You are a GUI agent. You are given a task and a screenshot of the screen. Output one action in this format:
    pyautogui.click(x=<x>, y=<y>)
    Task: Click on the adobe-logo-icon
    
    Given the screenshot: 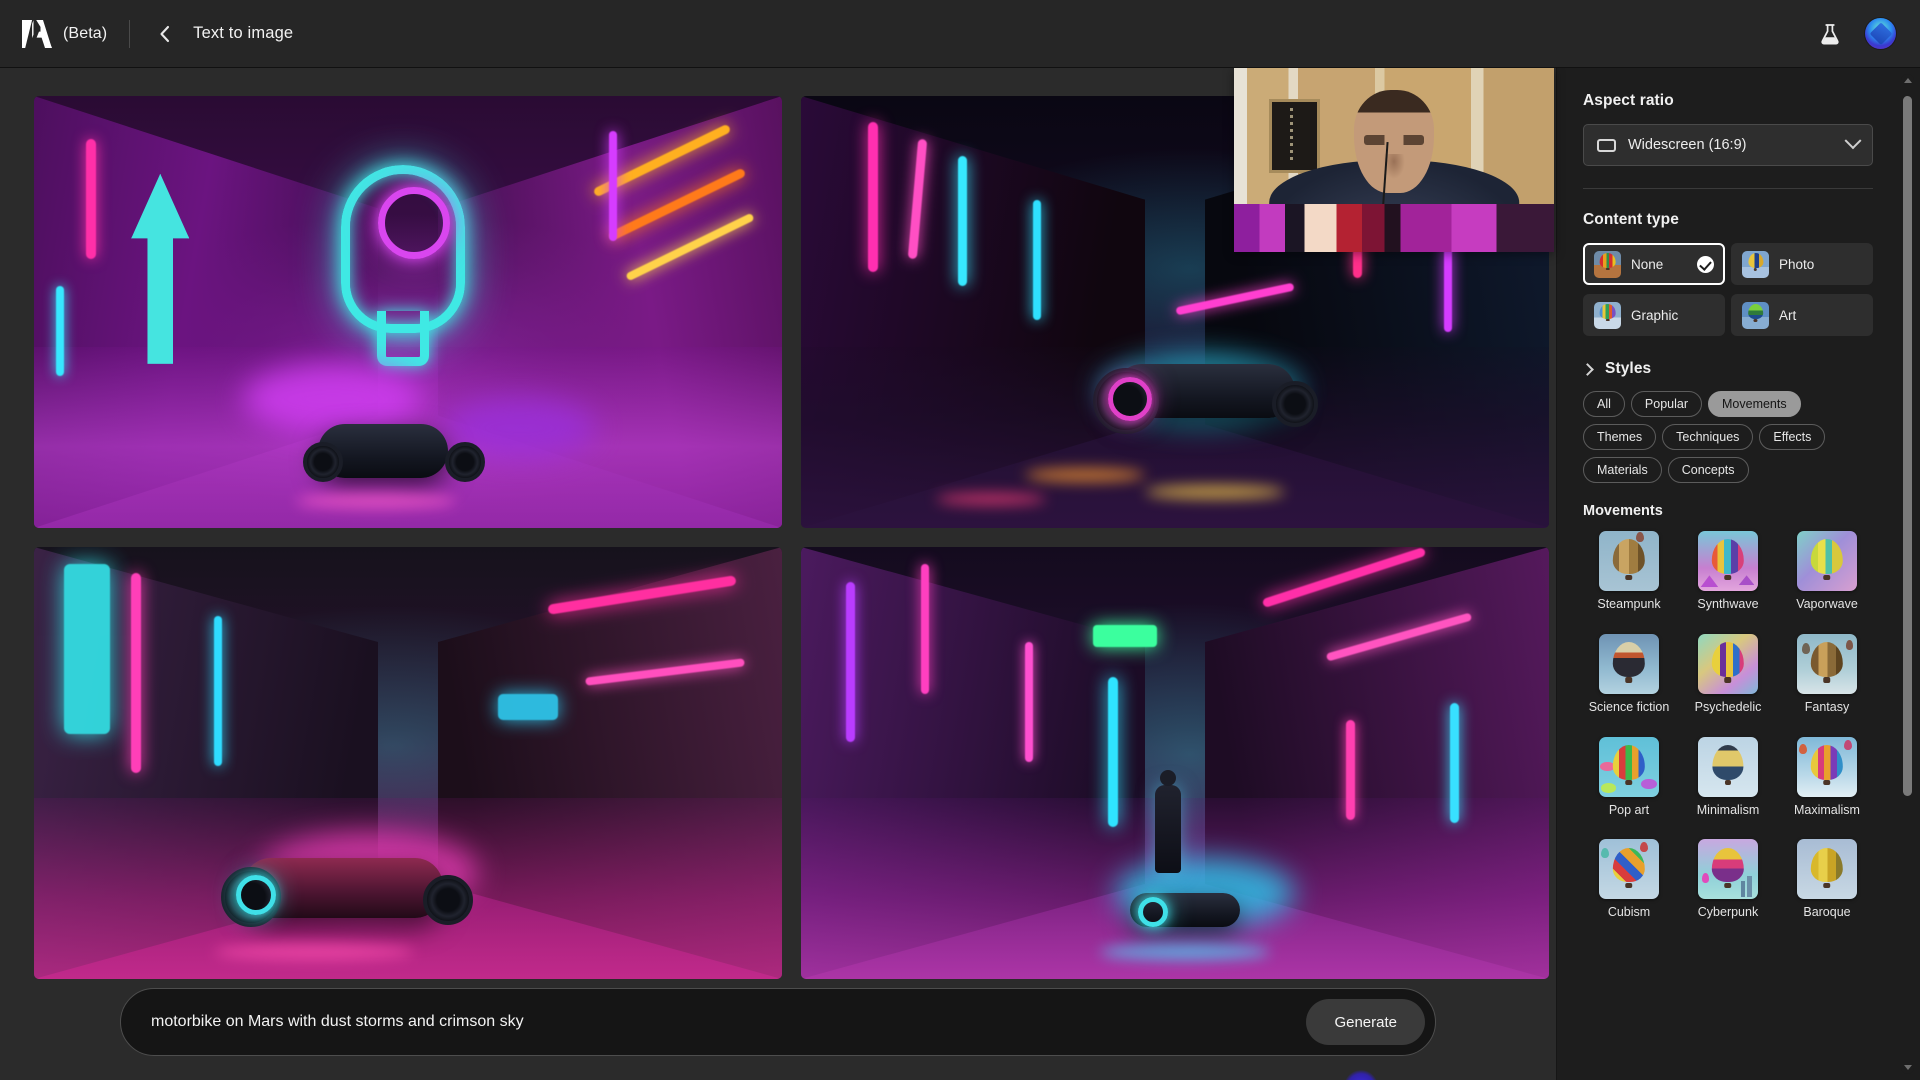 What is the action you would take?
    pyautogui.click(x=37, y=33)
    